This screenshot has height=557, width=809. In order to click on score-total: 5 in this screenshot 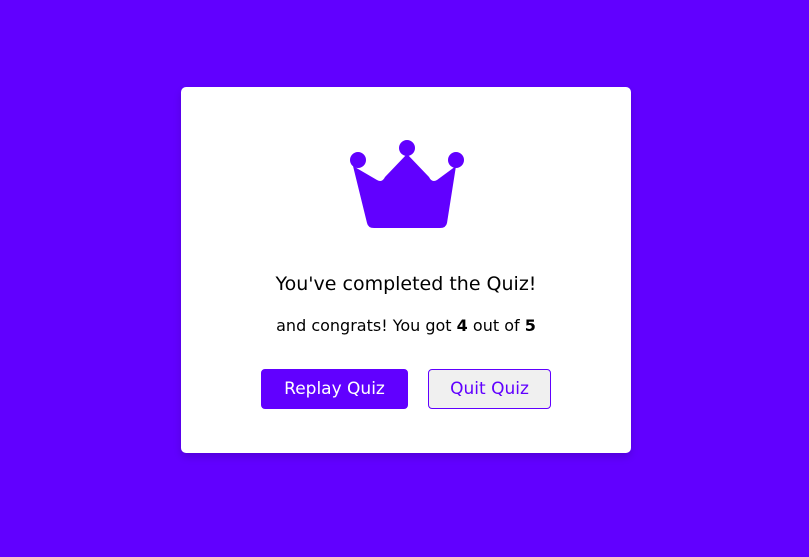, I will do `click(530, 325)`.